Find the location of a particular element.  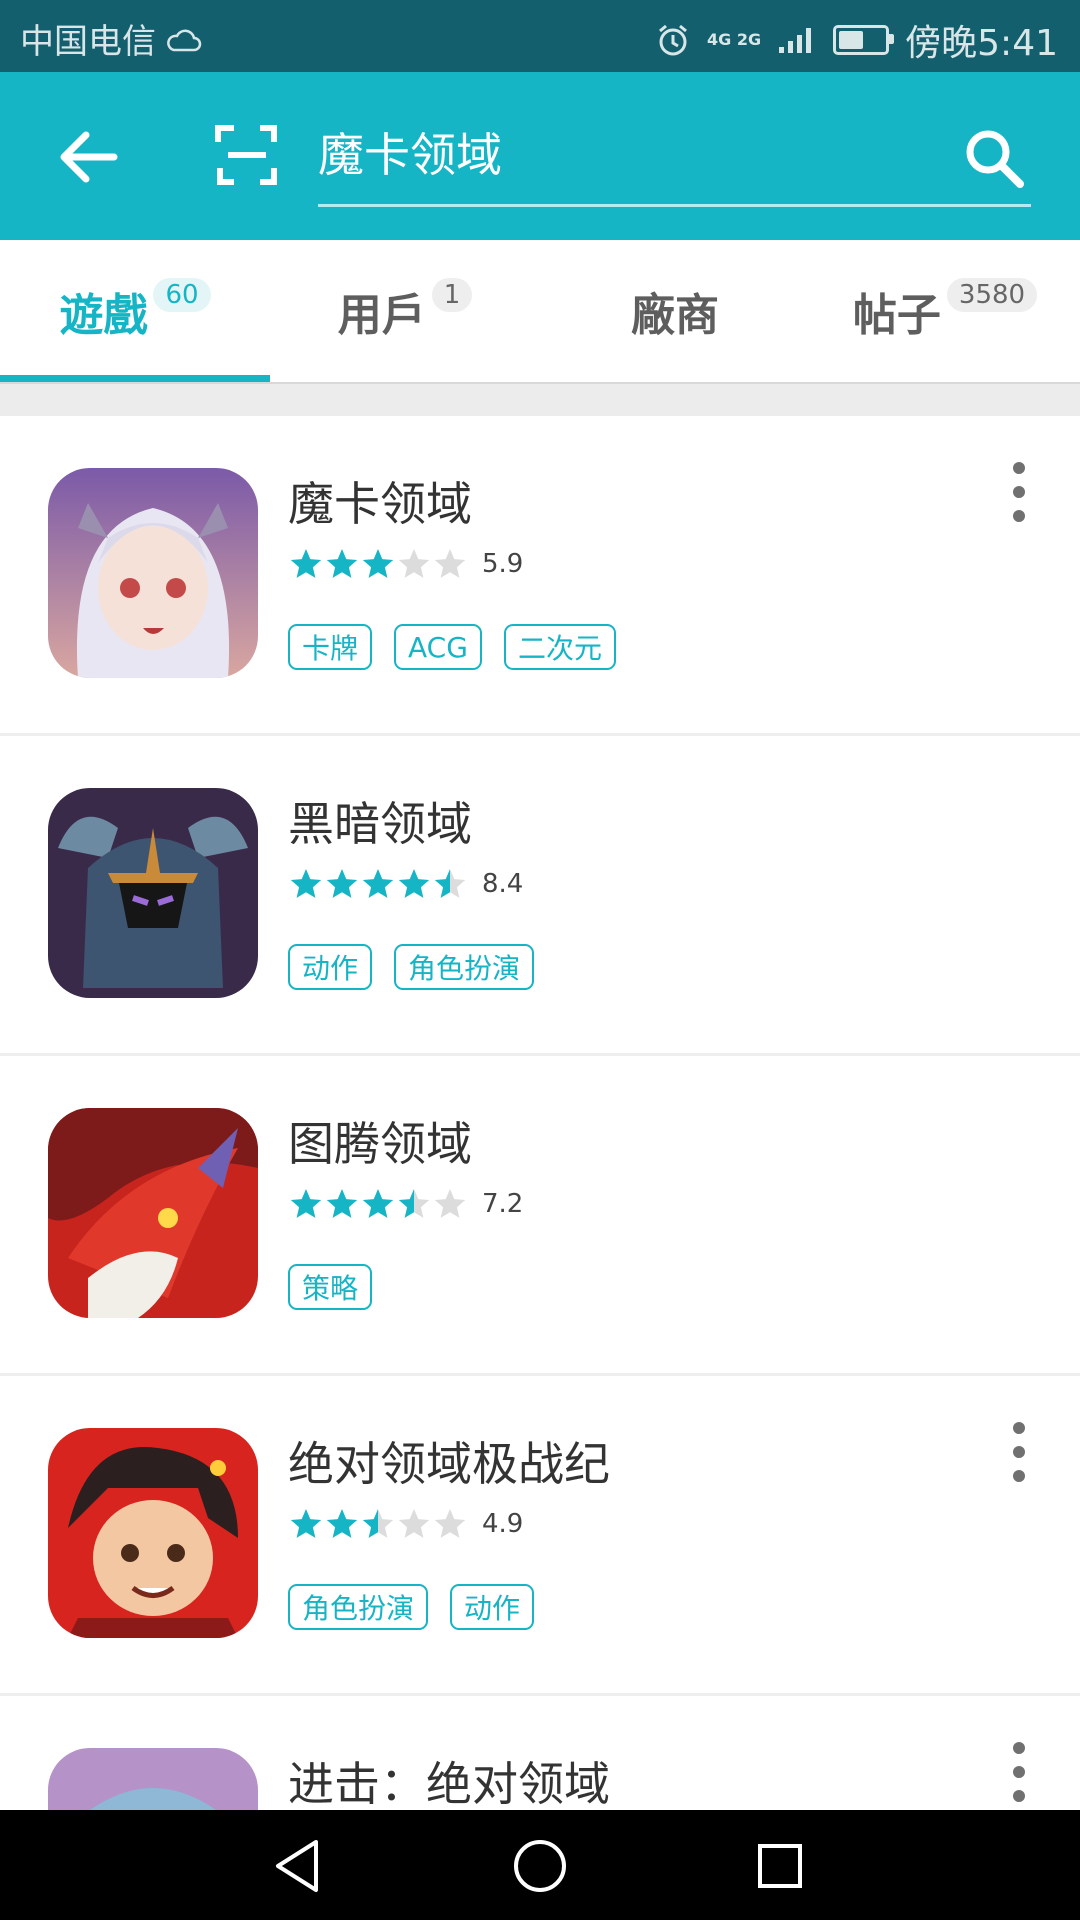

triangle-back-icon is located at coordinates (297, 1866).